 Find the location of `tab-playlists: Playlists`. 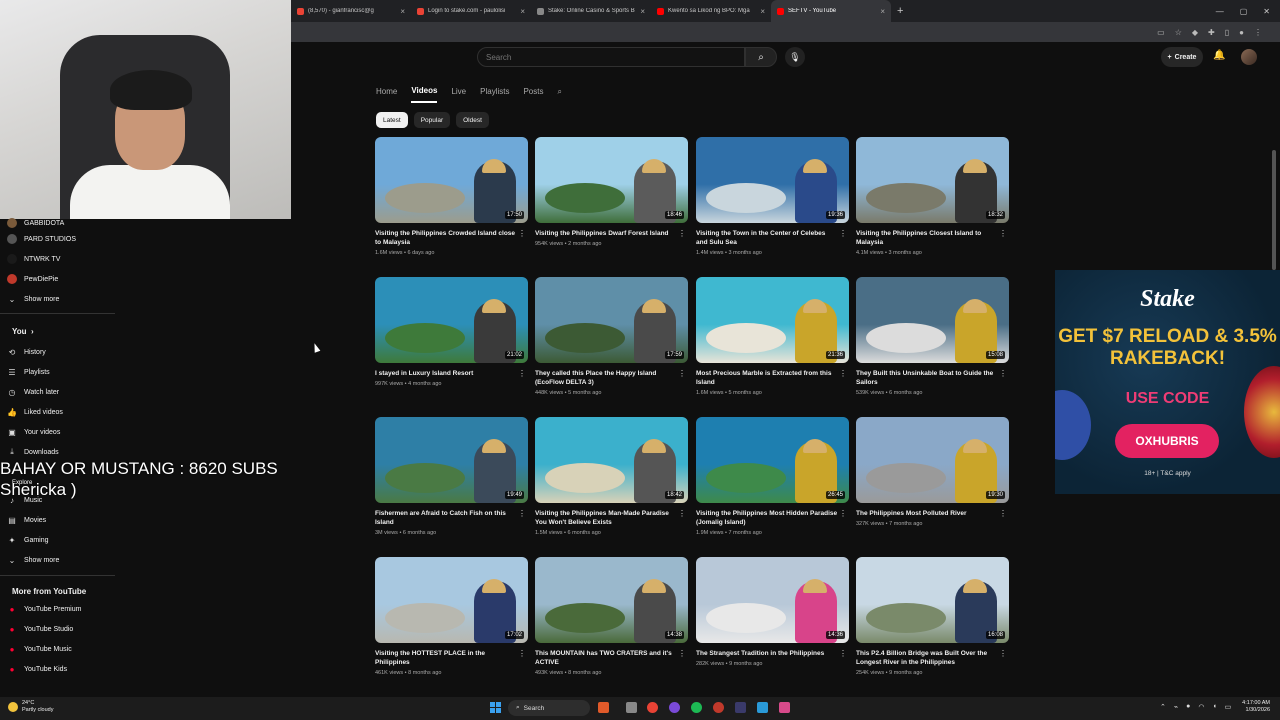

tab-playlists: Playlists is located at coordinates (494, 94).